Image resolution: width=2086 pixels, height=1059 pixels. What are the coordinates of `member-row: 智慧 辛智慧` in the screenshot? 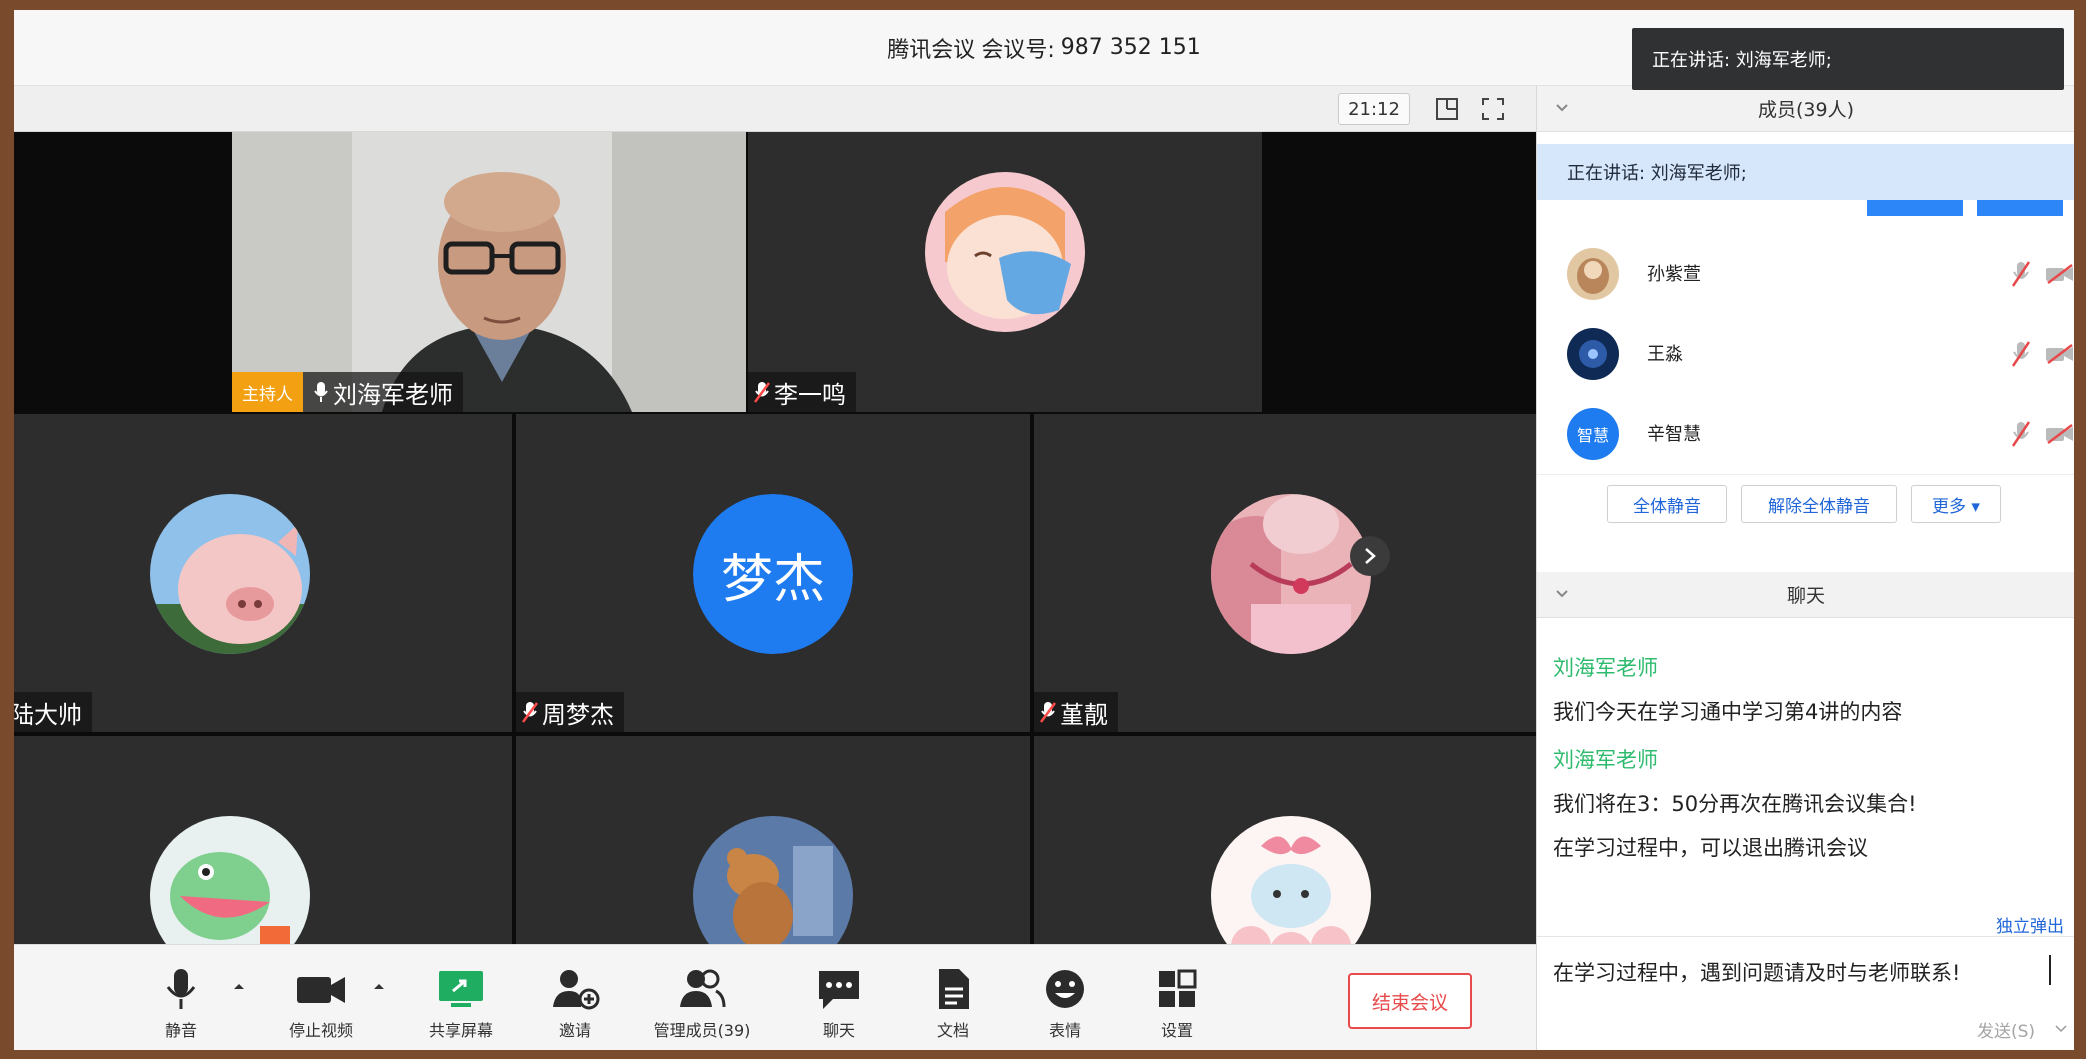 It's located at (1805, 434).